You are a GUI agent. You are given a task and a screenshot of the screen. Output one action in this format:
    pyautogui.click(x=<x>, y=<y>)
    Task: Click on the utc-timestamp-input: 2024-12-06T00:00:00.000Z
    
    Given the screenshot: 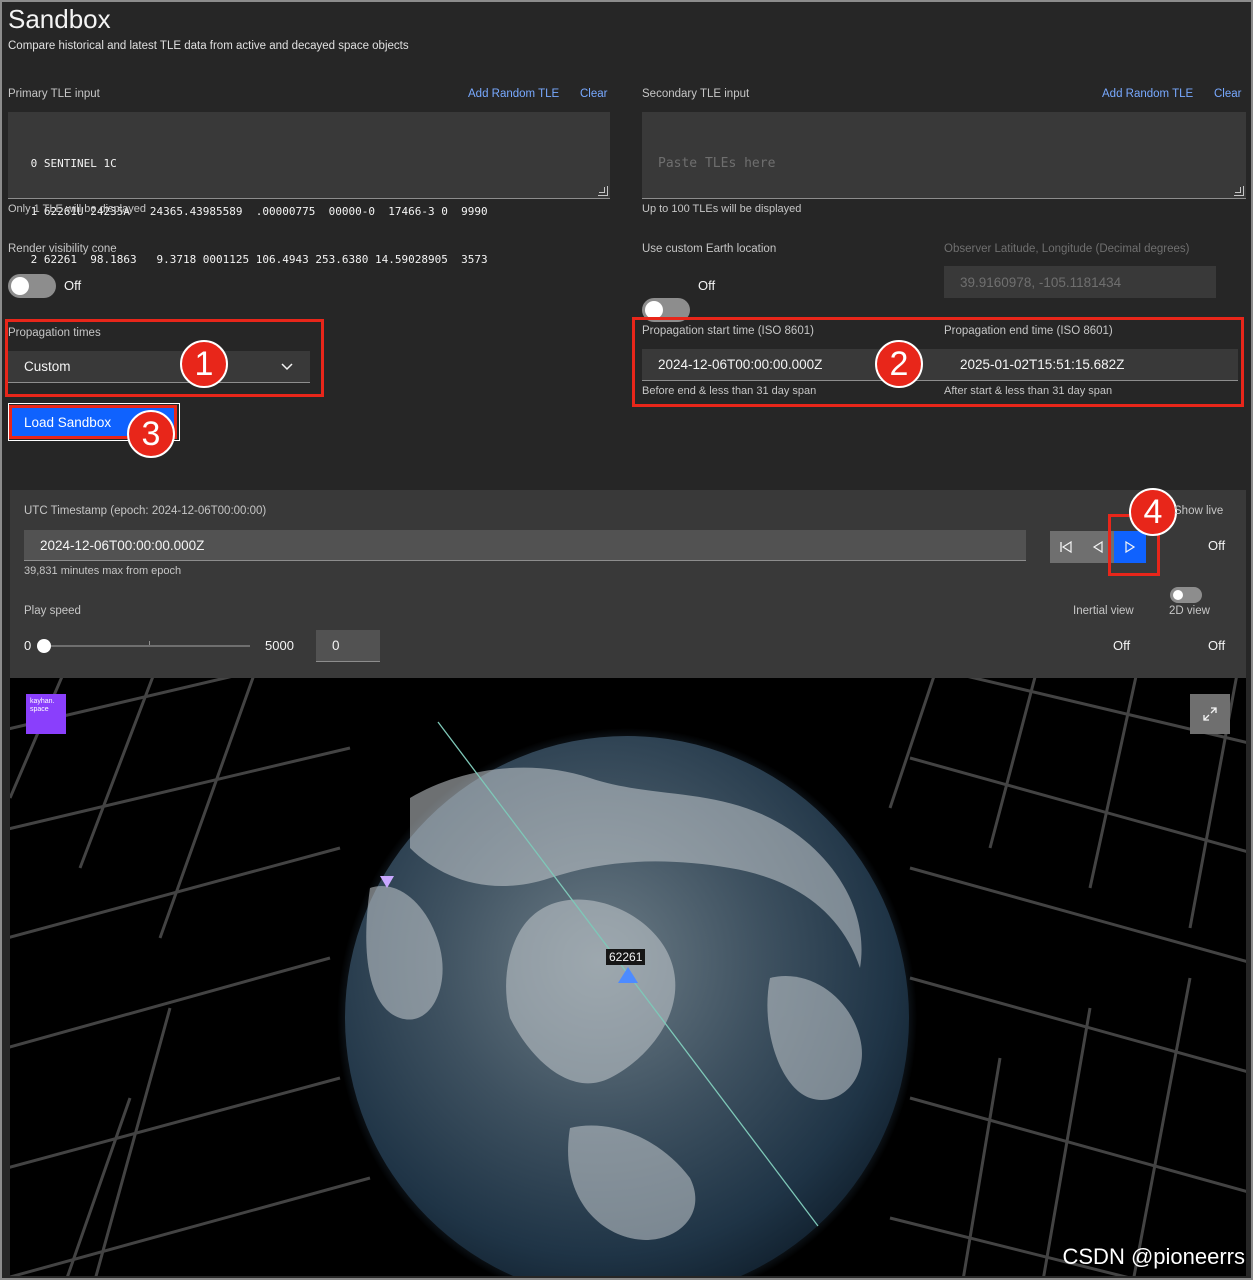 What is the action you would take?
    pyautogui.click(x=525, y=545)
    